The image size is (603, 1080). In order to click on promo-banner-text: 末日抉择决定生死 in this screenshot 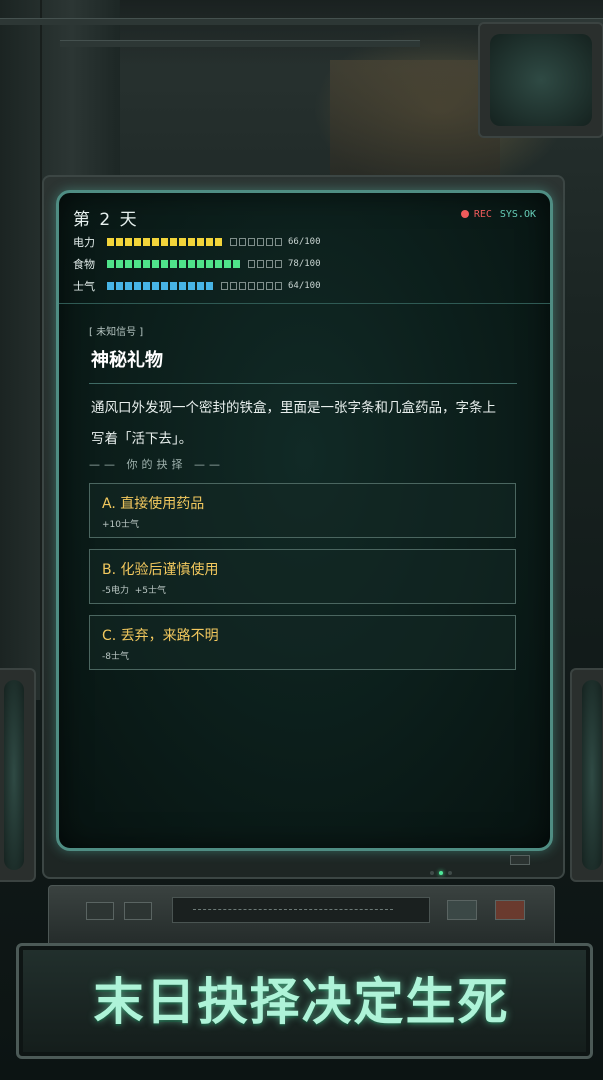, I will do `click(301, 1002)`.